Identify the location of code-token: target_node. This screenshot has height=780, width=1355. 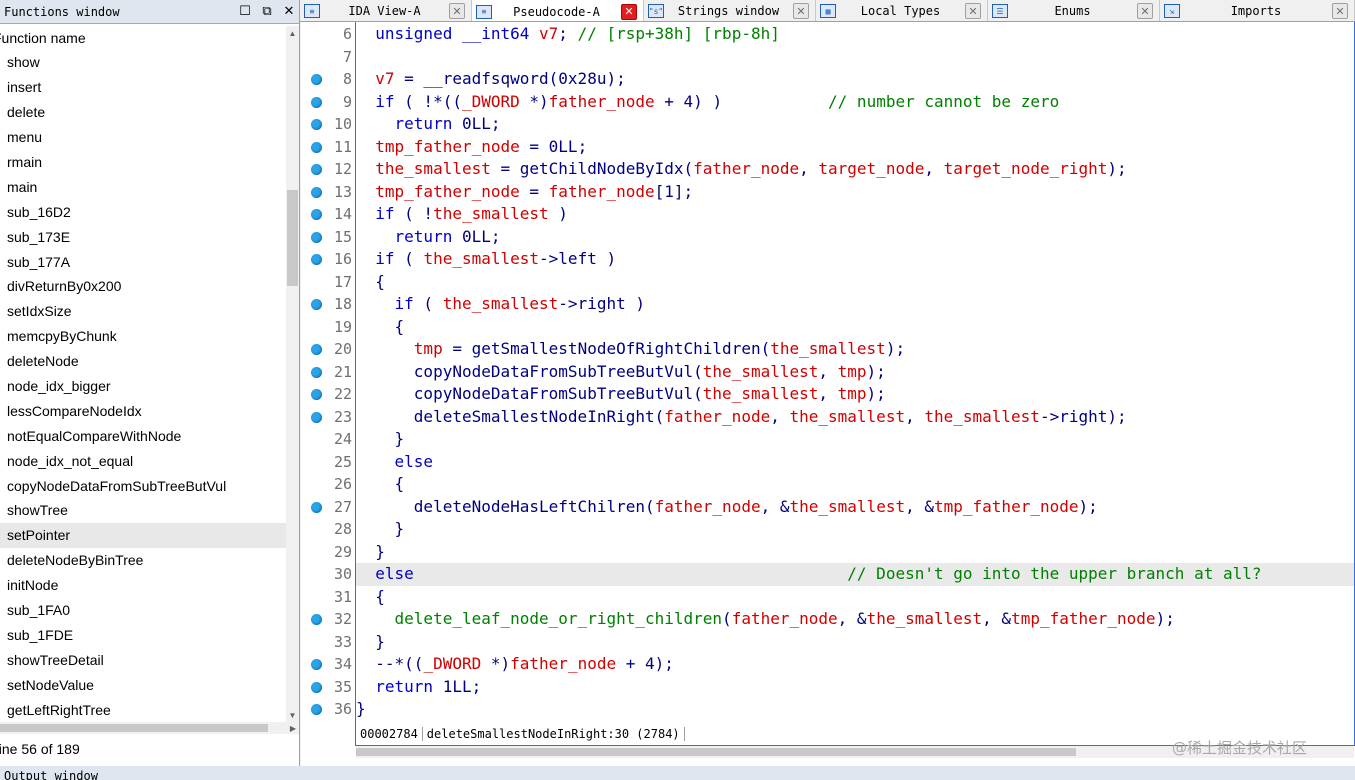
(871, 168).